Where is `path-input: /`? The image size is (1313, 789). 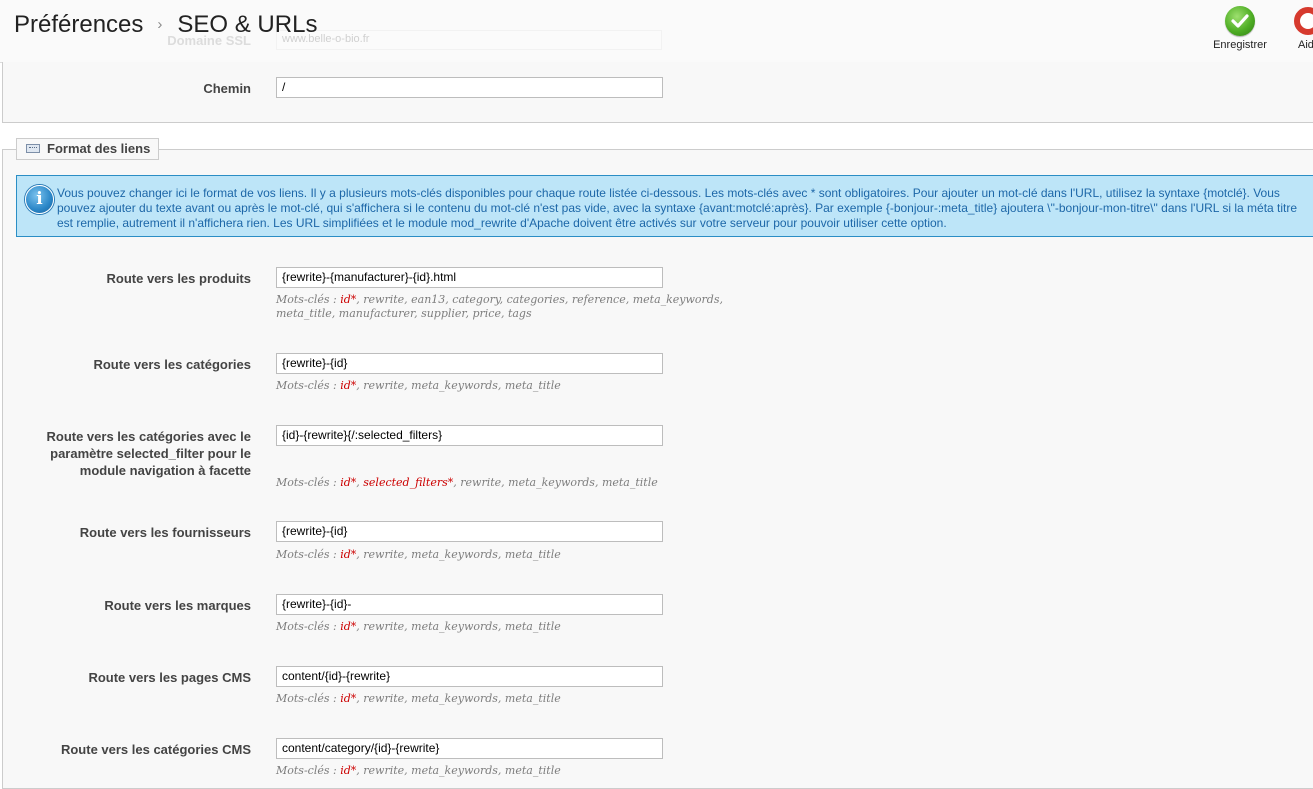
path-input: / is located at coordinates (469, 87).